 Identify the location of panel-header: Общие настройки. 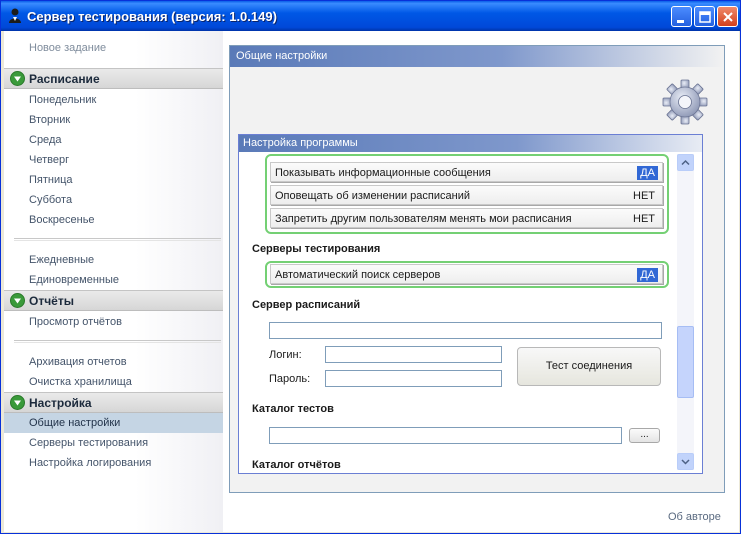
(477, 56).